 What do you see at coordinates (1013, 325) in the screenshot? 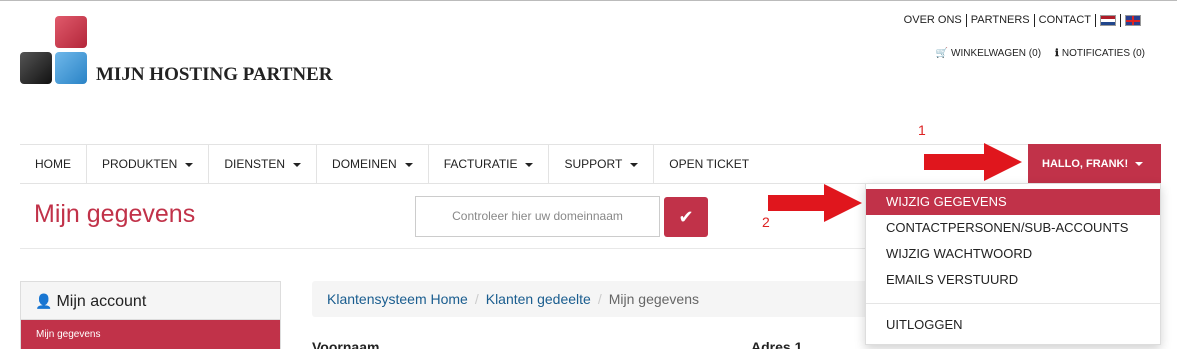
I see `menu-item-uitloggen: UITLOGGEN` at bounding box center [1013, 325].